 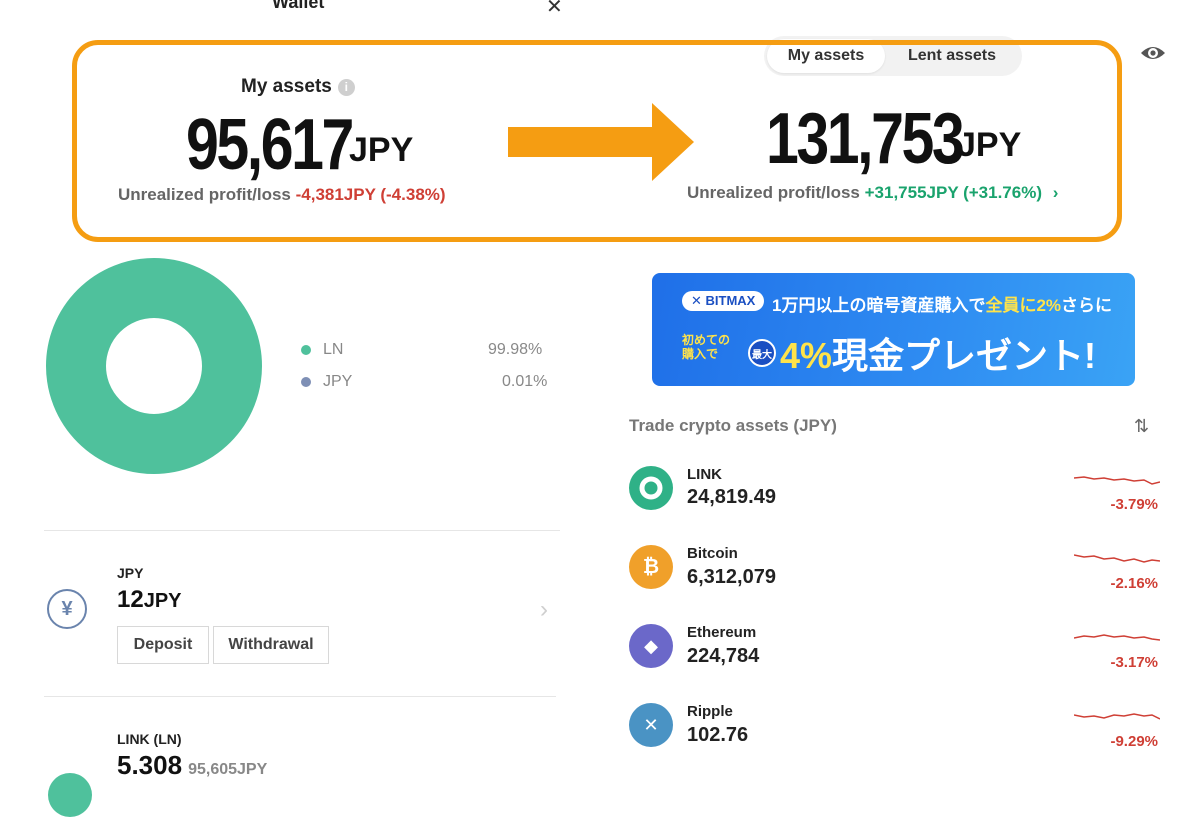 What do you see at coordinates (723, 656) in the screenshot?
I see `coin-price-ethereum: 224,784` at bounding box center [723, 656].